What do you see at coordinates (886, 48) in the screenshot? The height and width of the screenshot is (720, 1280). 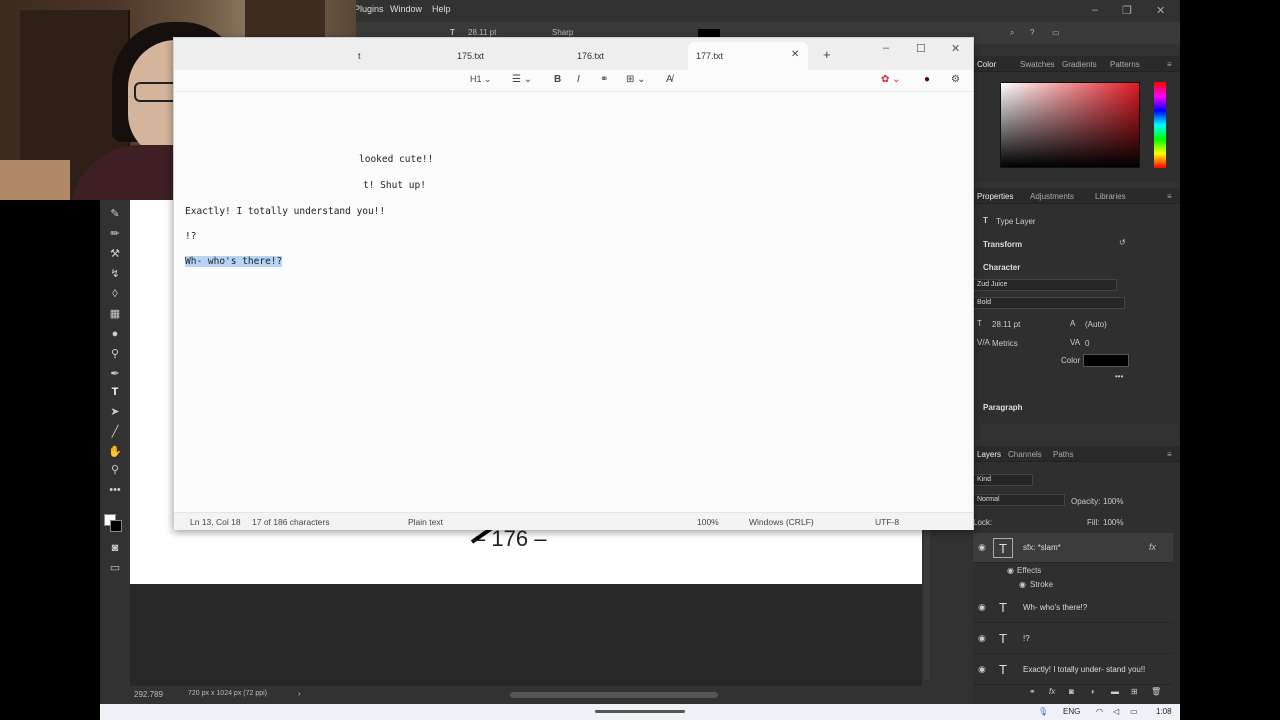 I see `minimize-icon: –` at bounding box center [886, 48].